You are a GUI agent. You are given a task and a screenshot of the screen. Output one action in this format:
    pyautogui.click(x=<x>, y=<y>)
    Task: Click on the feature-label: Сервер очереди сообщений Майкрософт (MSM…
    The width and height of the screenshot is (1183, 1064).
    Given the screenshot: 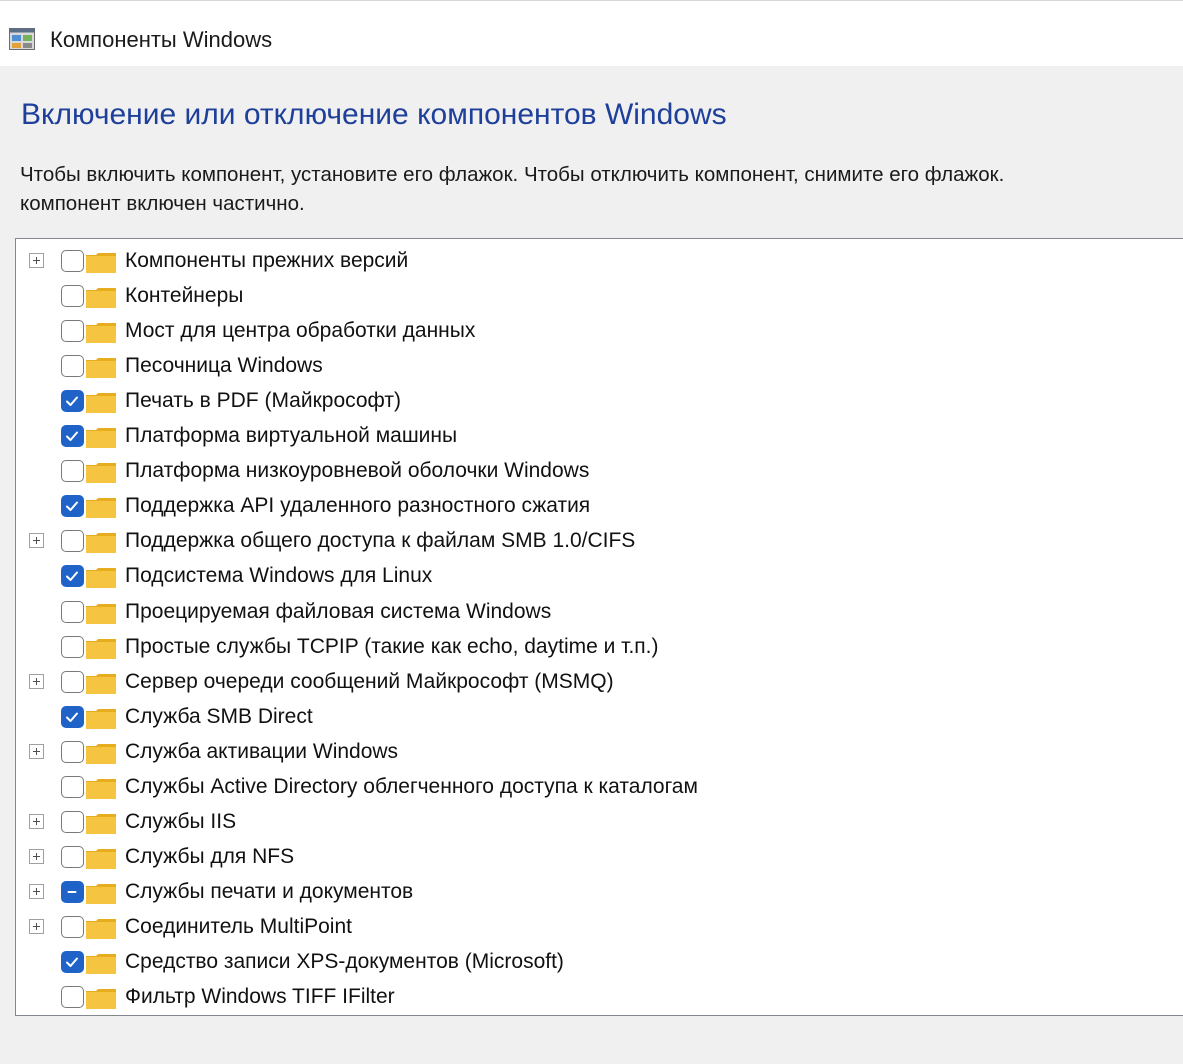 What is the action you would take?
    pyautogui.click(x=369, y=681)
    